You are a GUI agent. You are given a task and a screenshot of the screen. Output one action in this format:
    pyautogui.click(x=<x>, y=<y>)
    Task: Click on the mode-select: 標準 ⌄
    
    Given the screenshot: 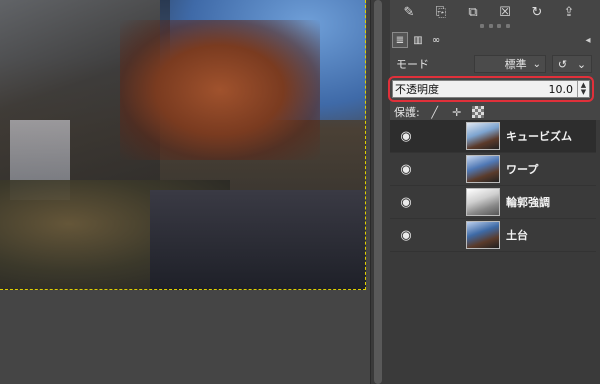 What is the action you would take?
    pyautogui.click(x=510, y=64)
    